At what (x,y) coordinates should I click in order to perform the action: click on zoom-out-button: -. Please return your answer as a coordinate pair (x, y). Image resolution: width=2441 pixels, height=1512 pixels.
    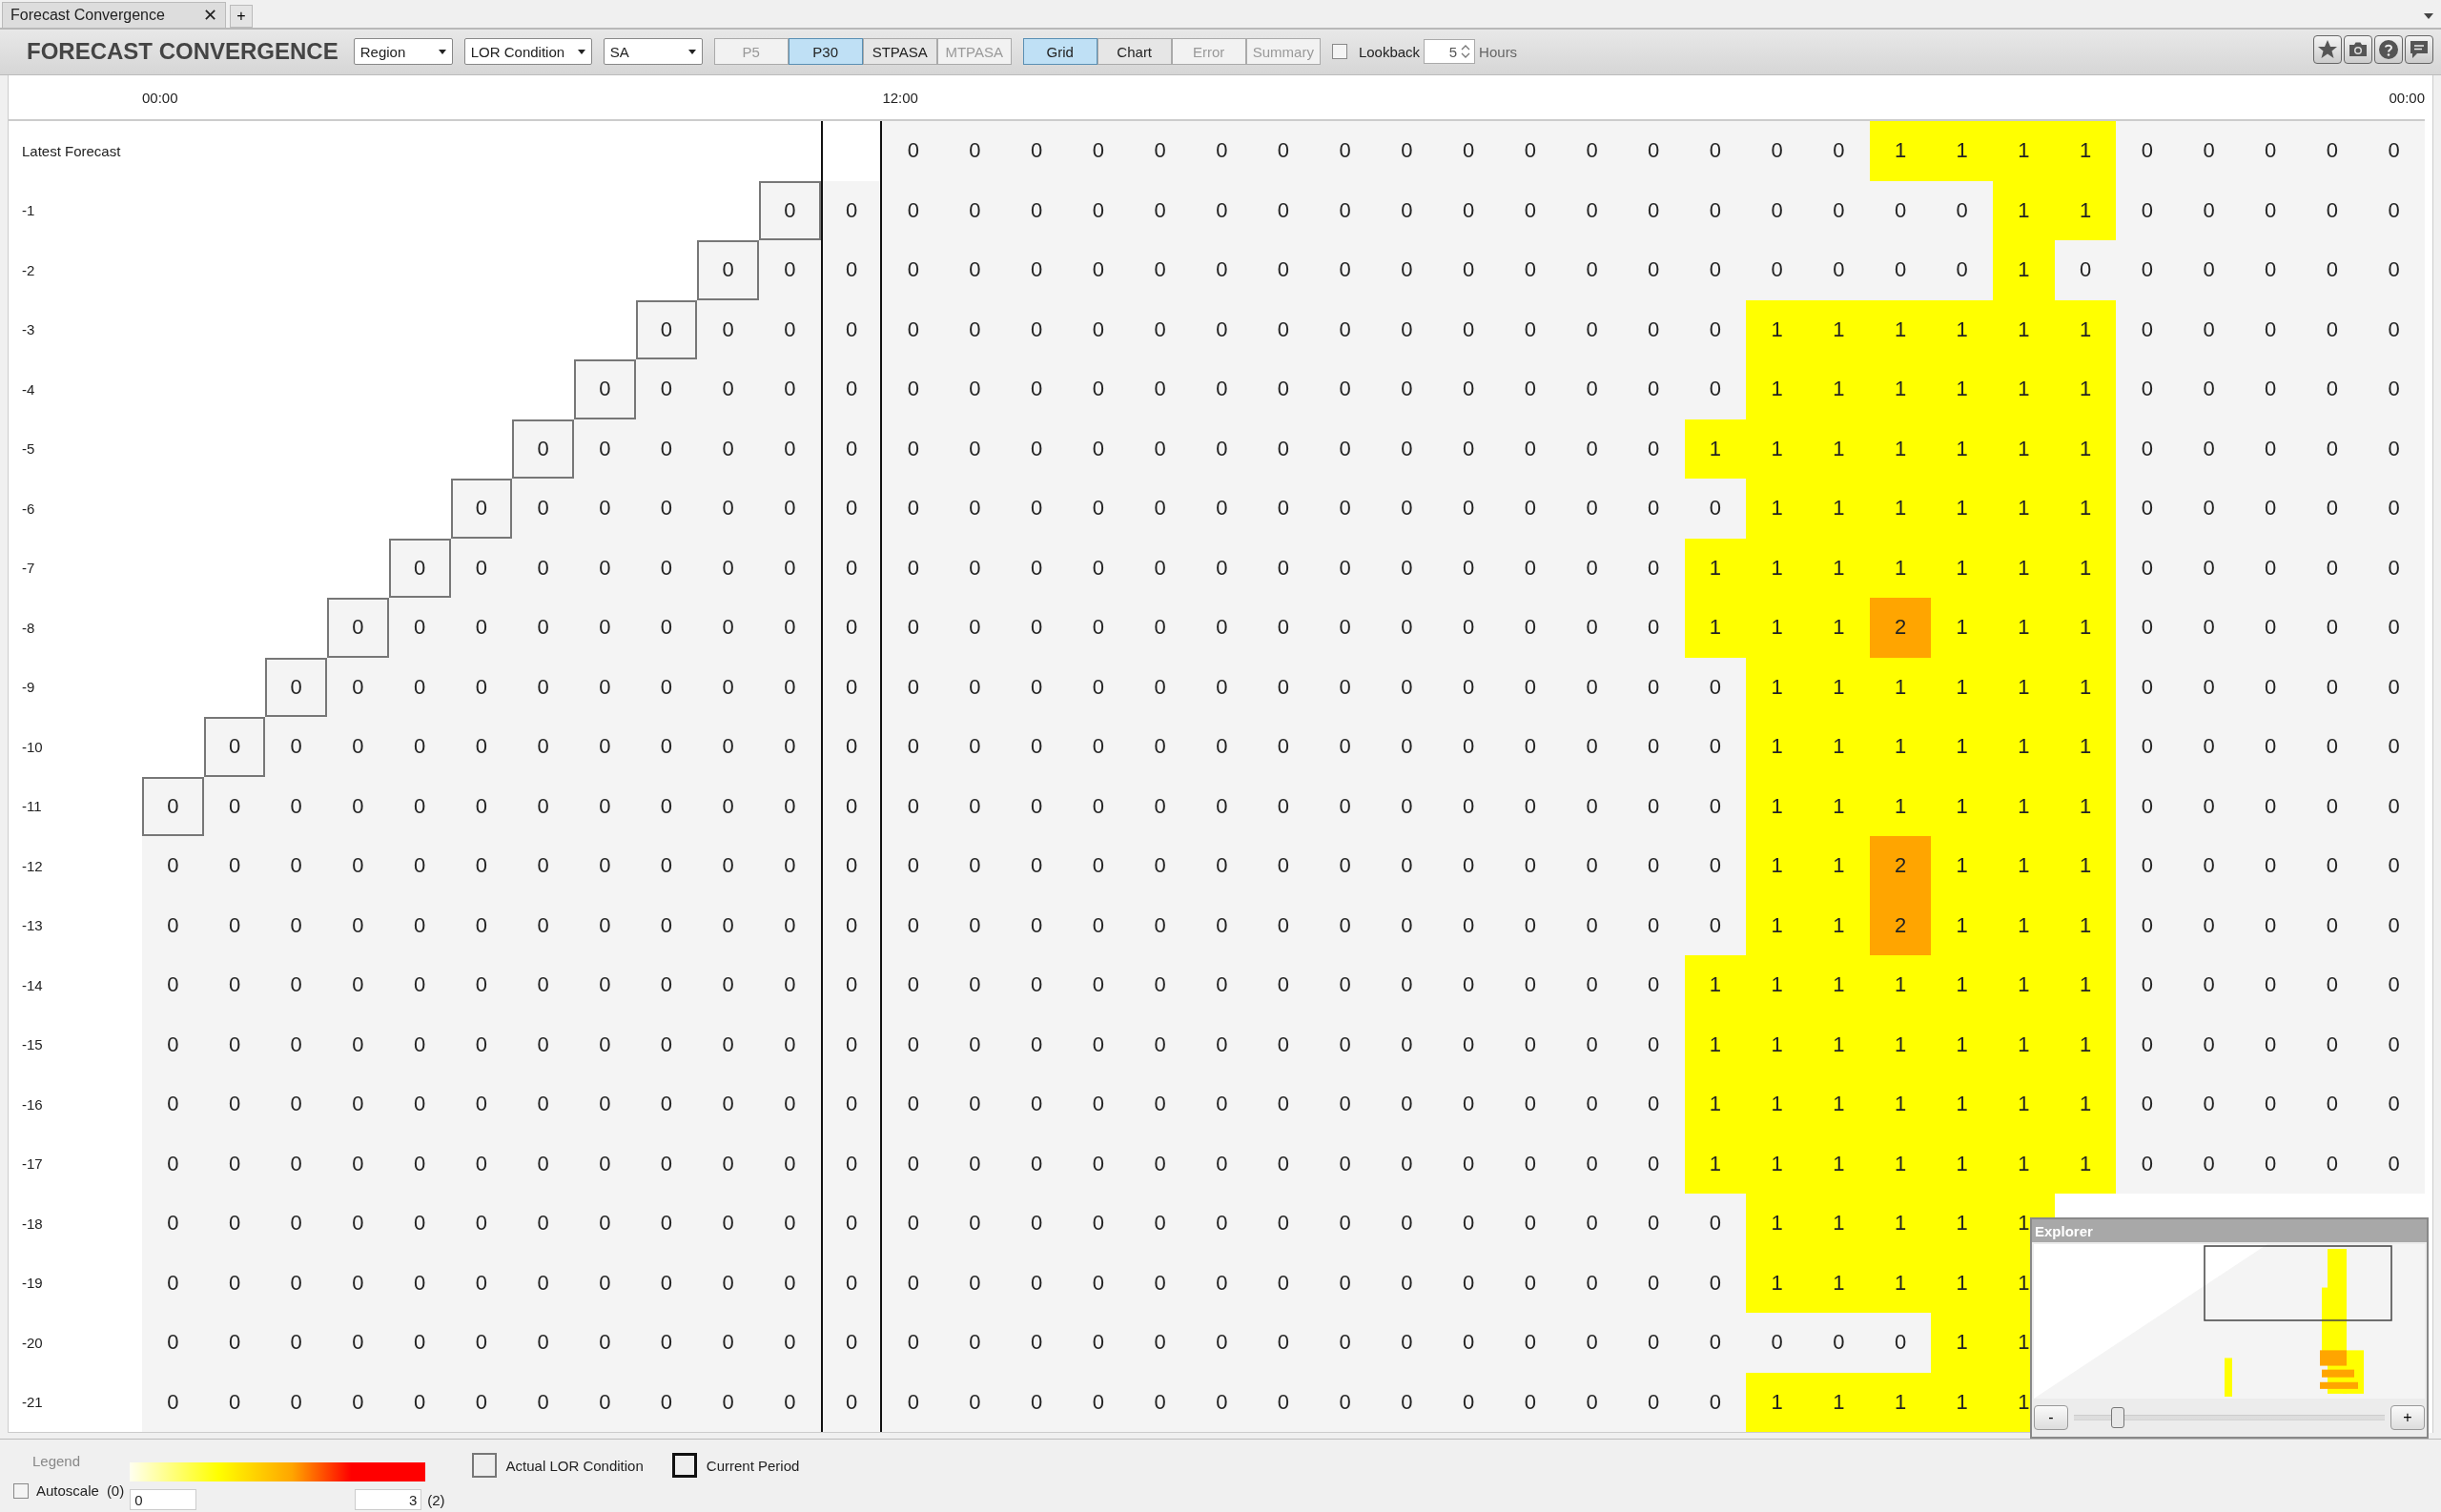
    Looking at the image, I should click on (2051, 1417).